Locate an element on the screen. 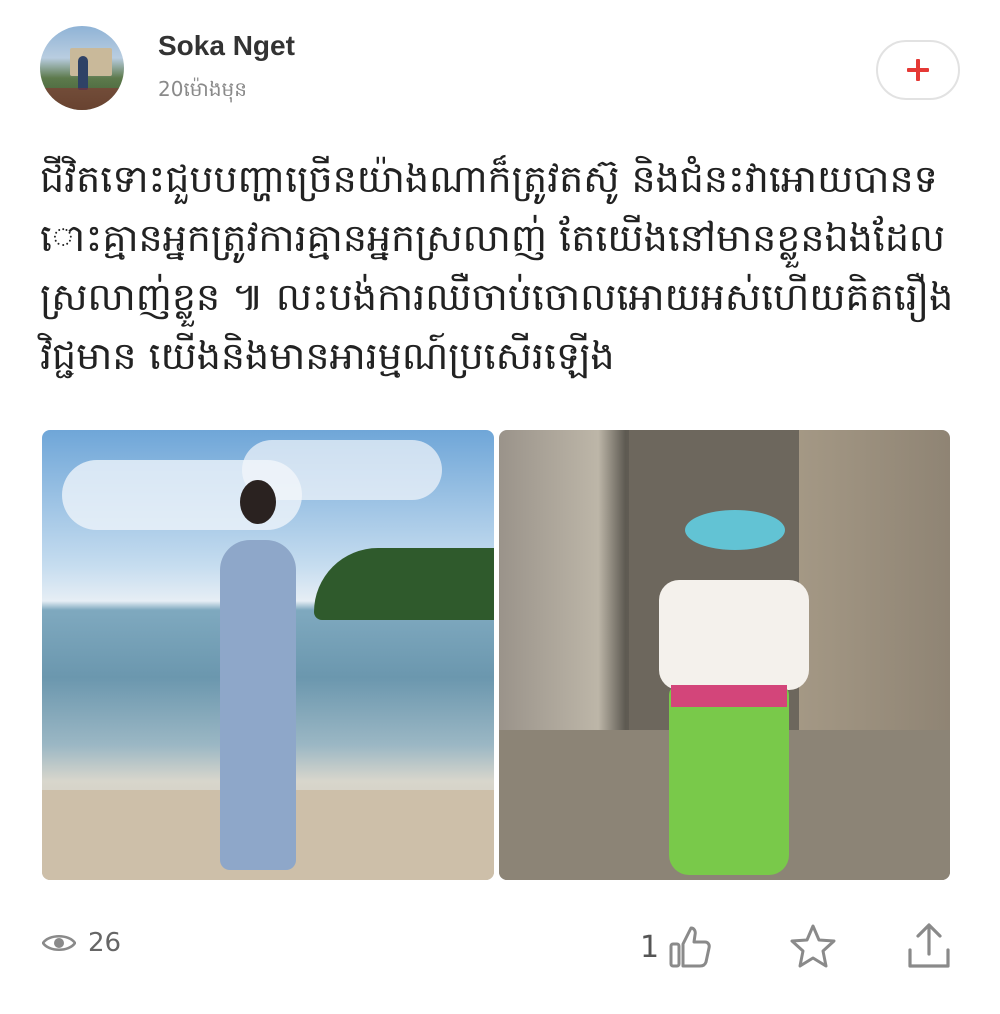 This screenshot has height=1014, width=1000. follow-button is located at coordinates (918, 70).